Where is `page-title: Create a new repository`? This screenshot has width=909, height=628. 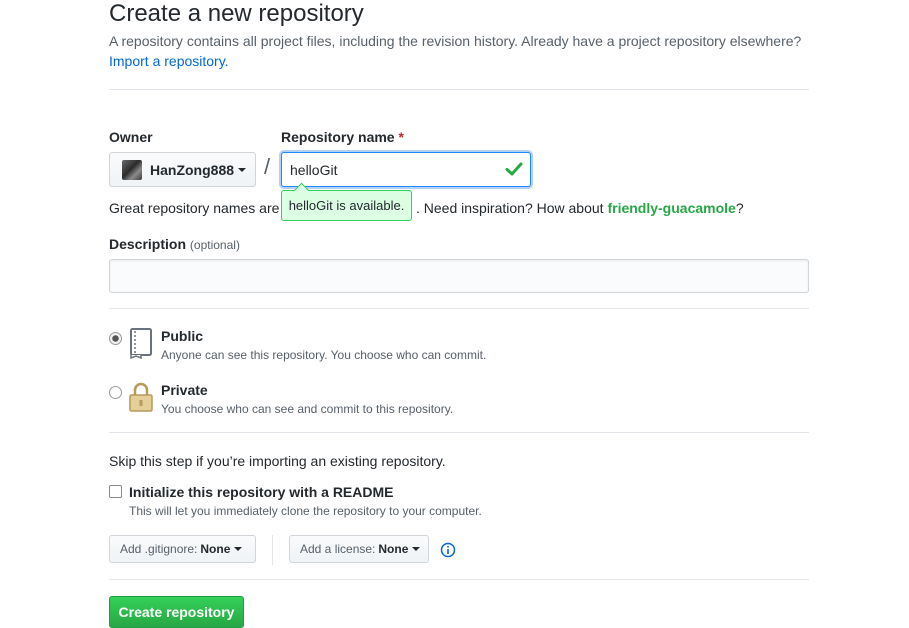
page-title: Create a new repository is located at coordinates (236, 13).